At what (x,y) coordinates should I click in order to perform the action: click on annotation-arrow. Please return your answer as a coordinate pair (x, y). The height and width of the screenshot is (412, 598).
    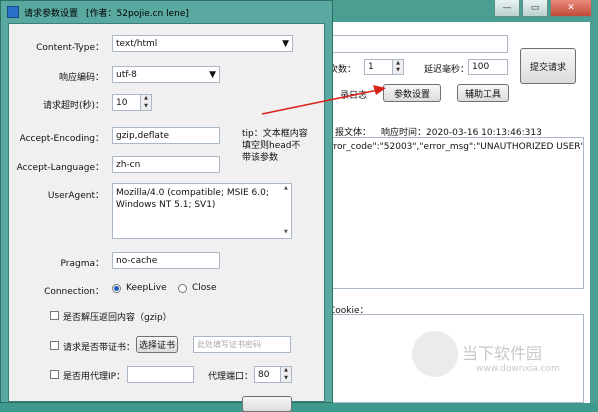
    Looking at the image, I should click on (323, 100).